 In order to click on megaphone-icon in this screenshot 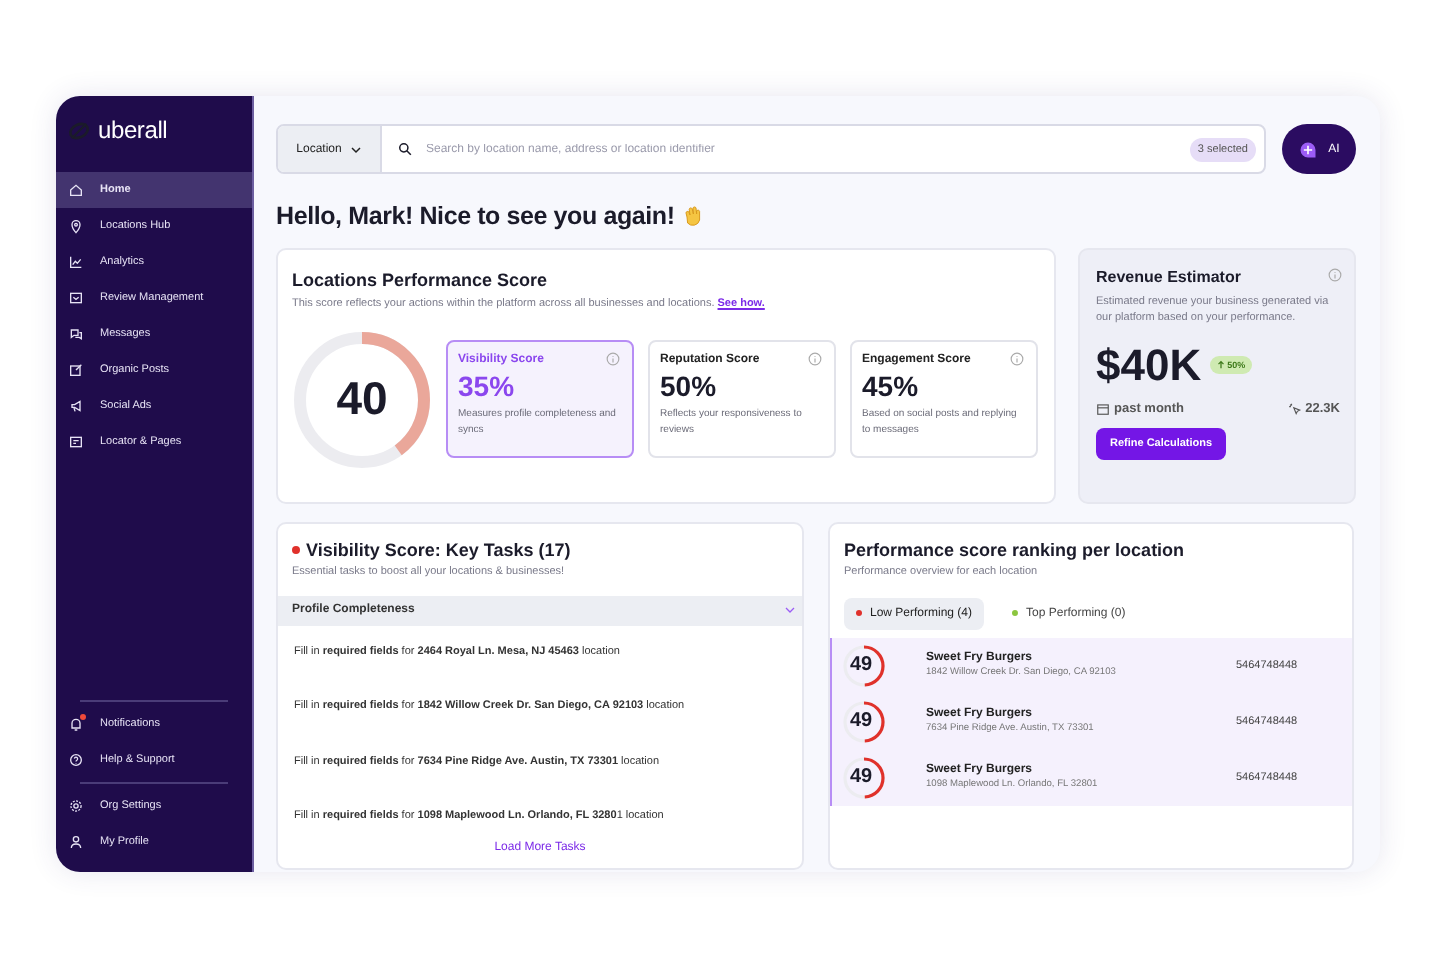, I will do `click(76, 406)`.